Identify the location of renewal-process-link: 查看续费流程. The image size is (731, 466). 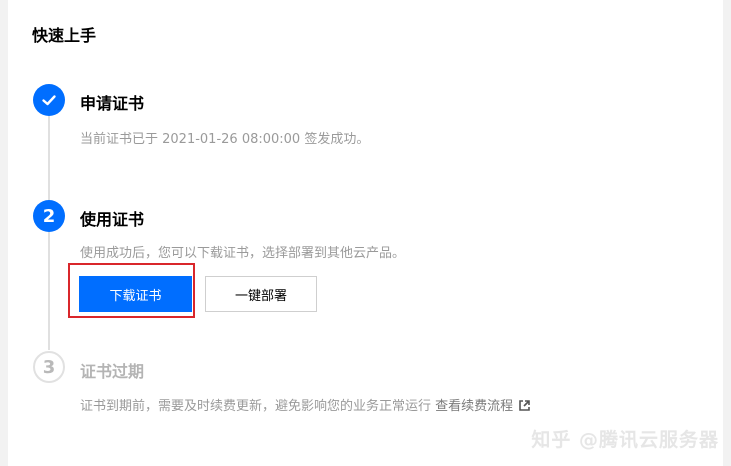
(474, 406).